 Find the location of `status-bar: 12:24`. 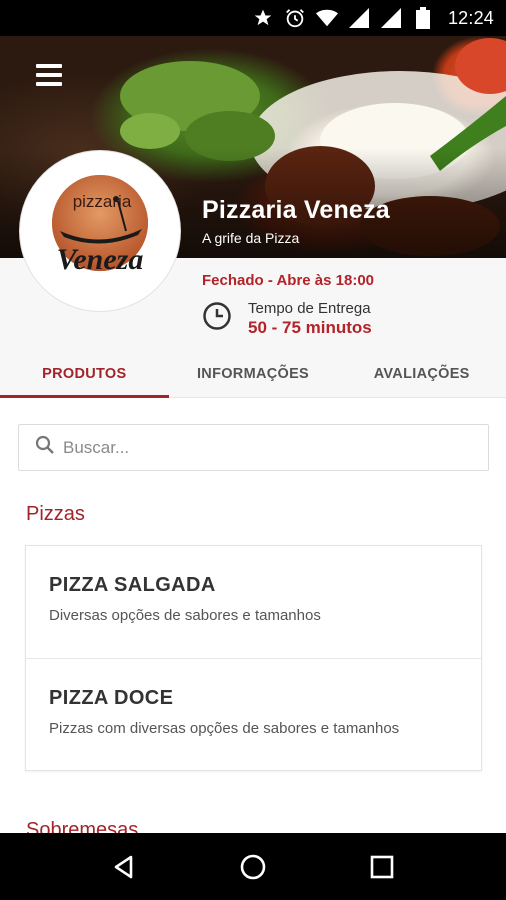

status-bar: 12:24 is located at coordinates (253, 18).